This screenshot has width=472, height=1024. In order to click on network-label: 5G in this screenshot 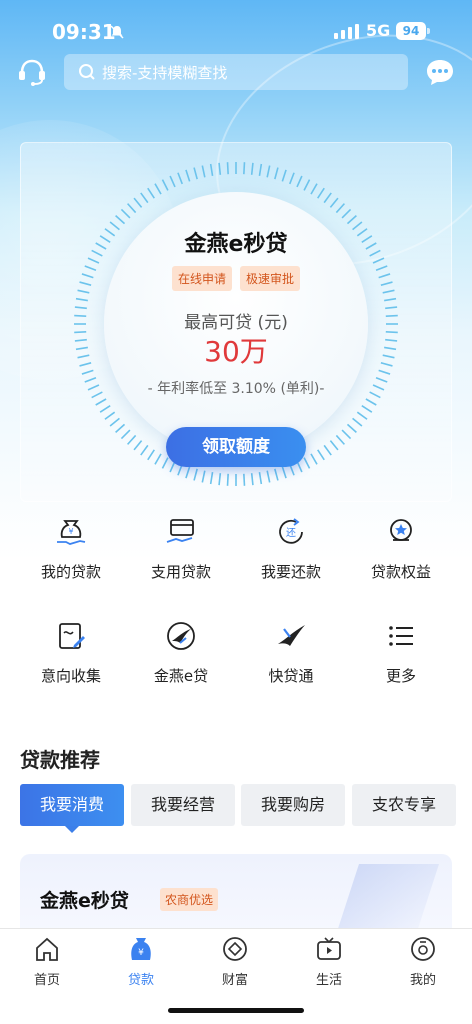, I will do `click(378, 30)`.